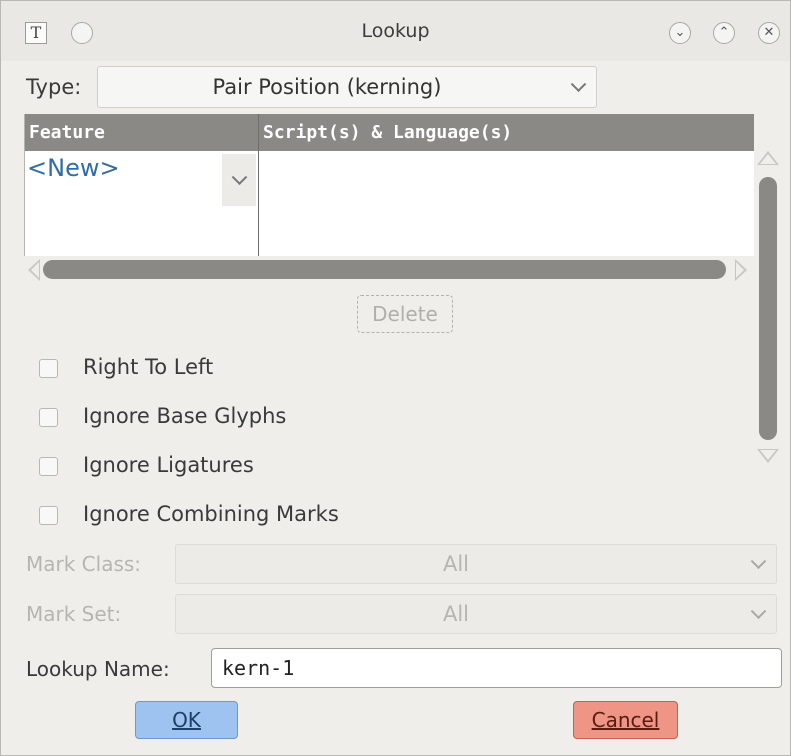 The height and width of the screenshot is (756, 791). Describe the element at coordinates (327, 87) in the screenshot. I see `type-select-value: Pair Position (kerning)` at that location.